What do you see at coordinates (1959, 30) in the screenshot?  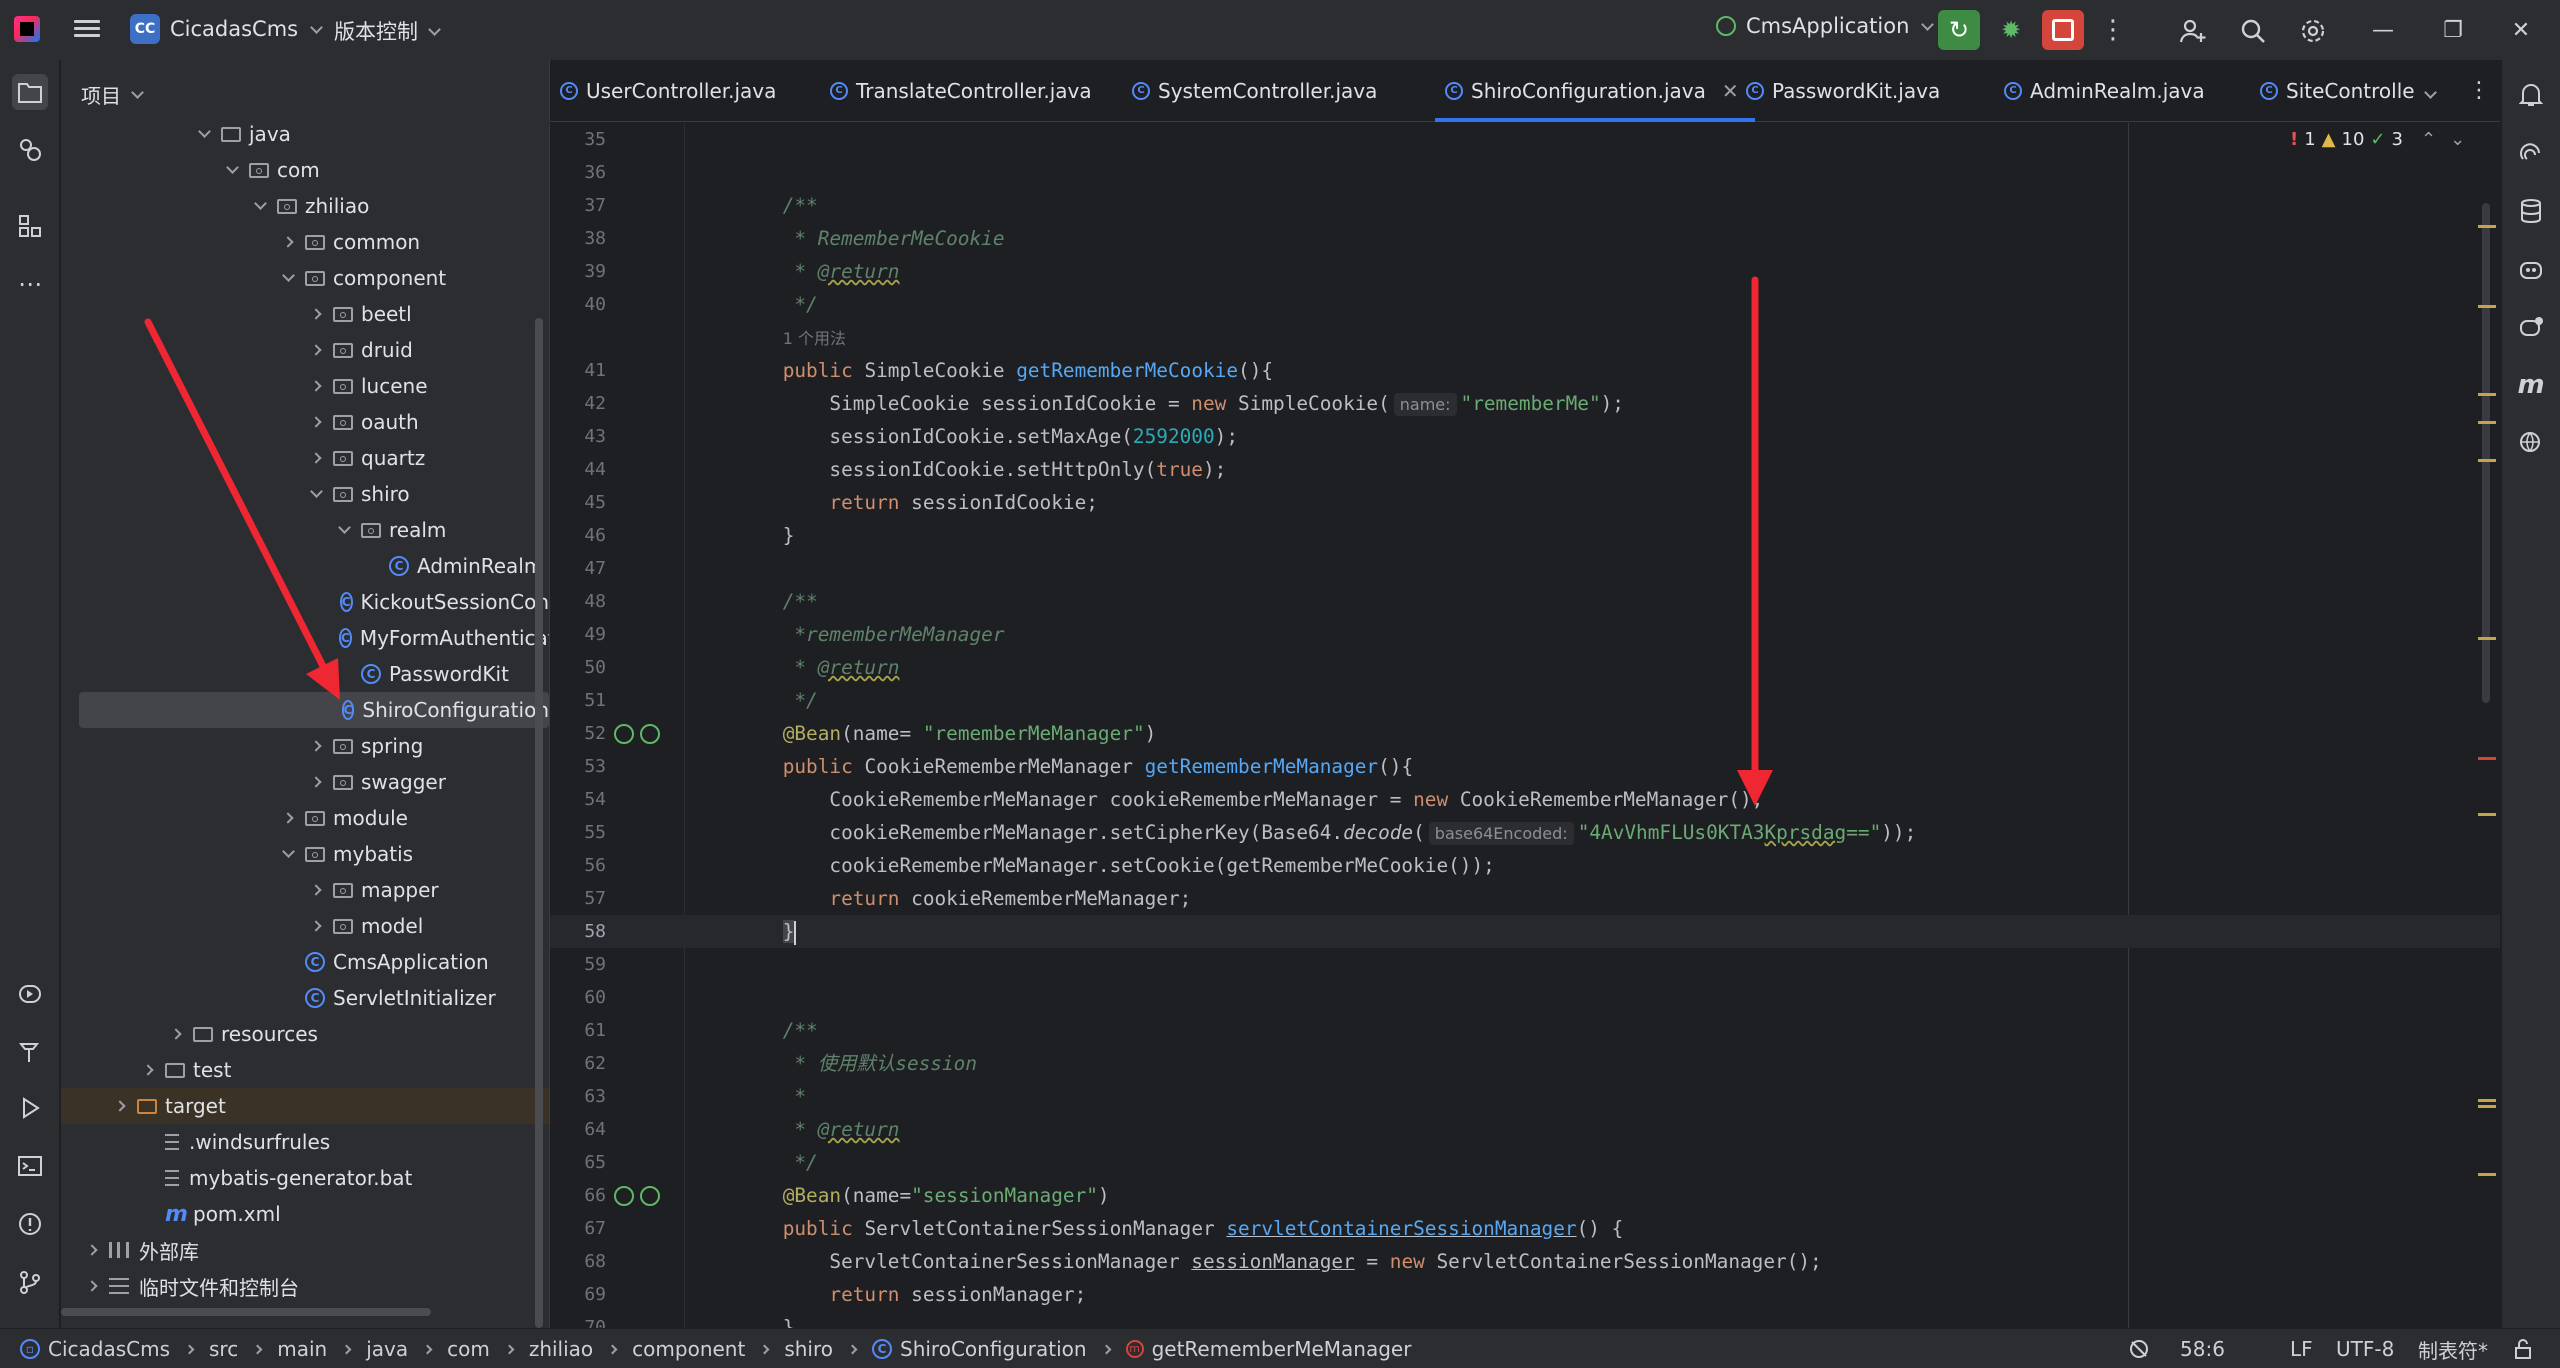 I see `rerun-button` at bounding box center [1959, 30].